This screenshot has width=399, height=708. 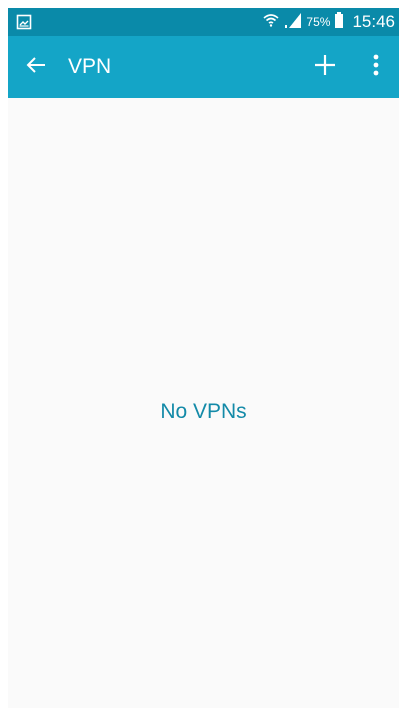 I want to click on status-indicators: 75% 15:46, so click(x=328, y=22).